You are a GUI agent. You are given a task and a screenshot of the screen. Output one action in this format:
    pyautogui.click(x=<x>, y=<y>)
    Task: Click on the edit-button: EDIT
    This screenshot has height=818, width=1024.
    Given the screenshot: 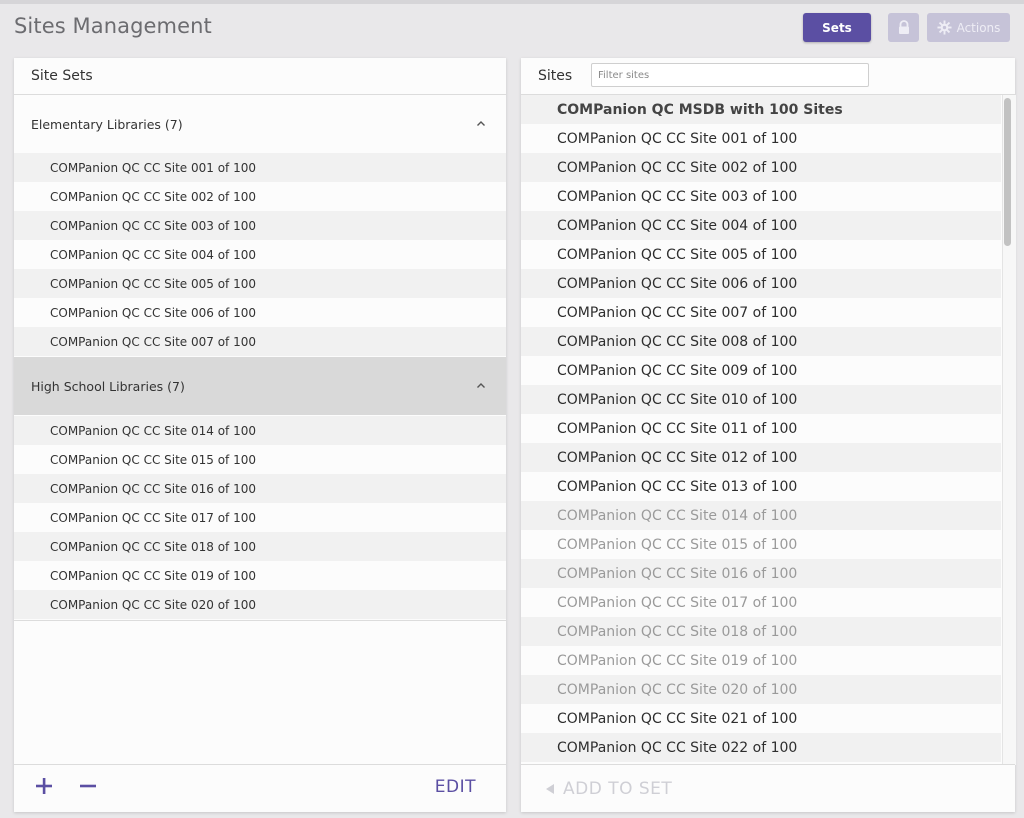 What is the action you would take?
    pyautogui.click(x=455, y=787)
    